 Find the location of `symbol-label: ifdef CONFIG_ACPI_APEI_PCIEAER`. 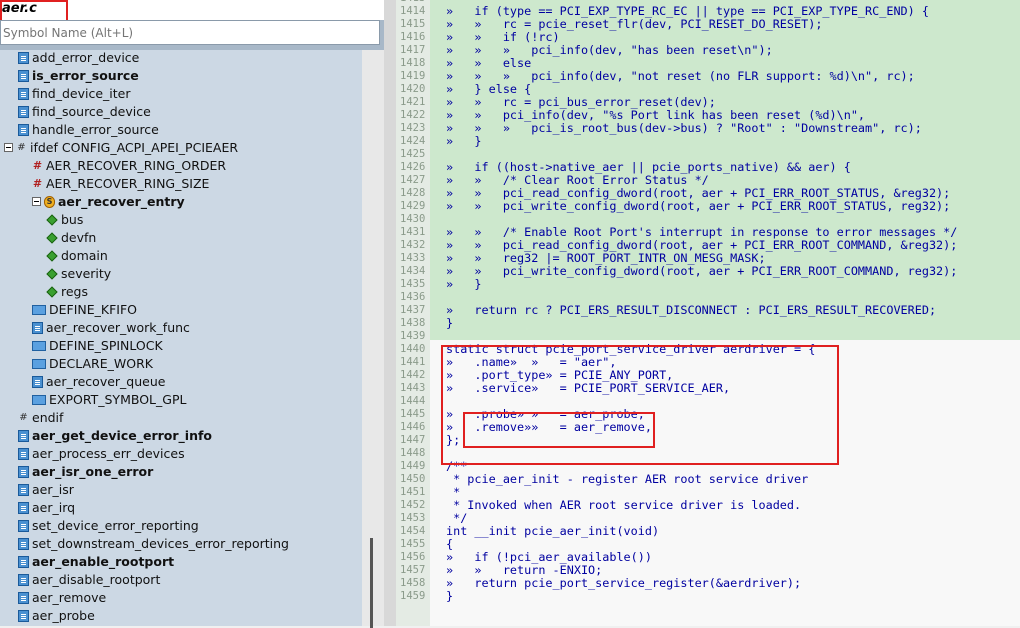

symbol-label: ifdef CONFIG_ACPI_APEI_PCIEAER is located at coordinates (134, 147).